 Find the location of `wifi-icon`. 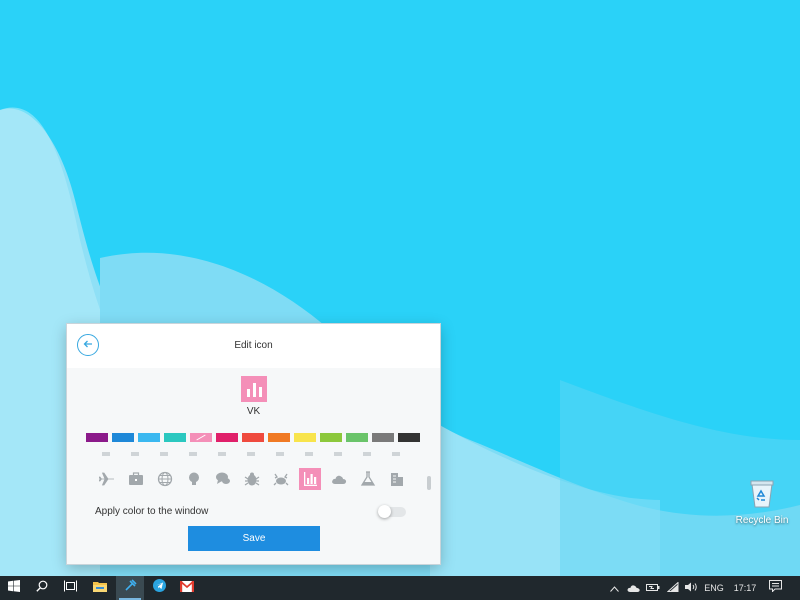

wifi-icon is located at coordinates (672, 588).